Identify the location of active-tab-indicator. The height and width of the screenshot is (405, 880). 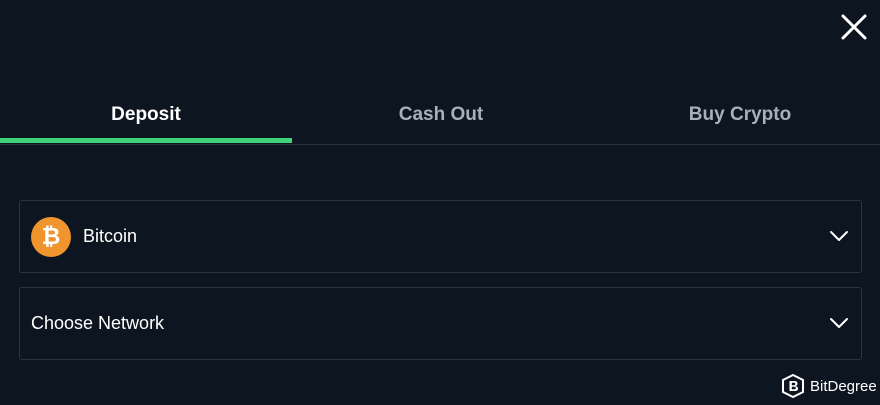
(146, 140).